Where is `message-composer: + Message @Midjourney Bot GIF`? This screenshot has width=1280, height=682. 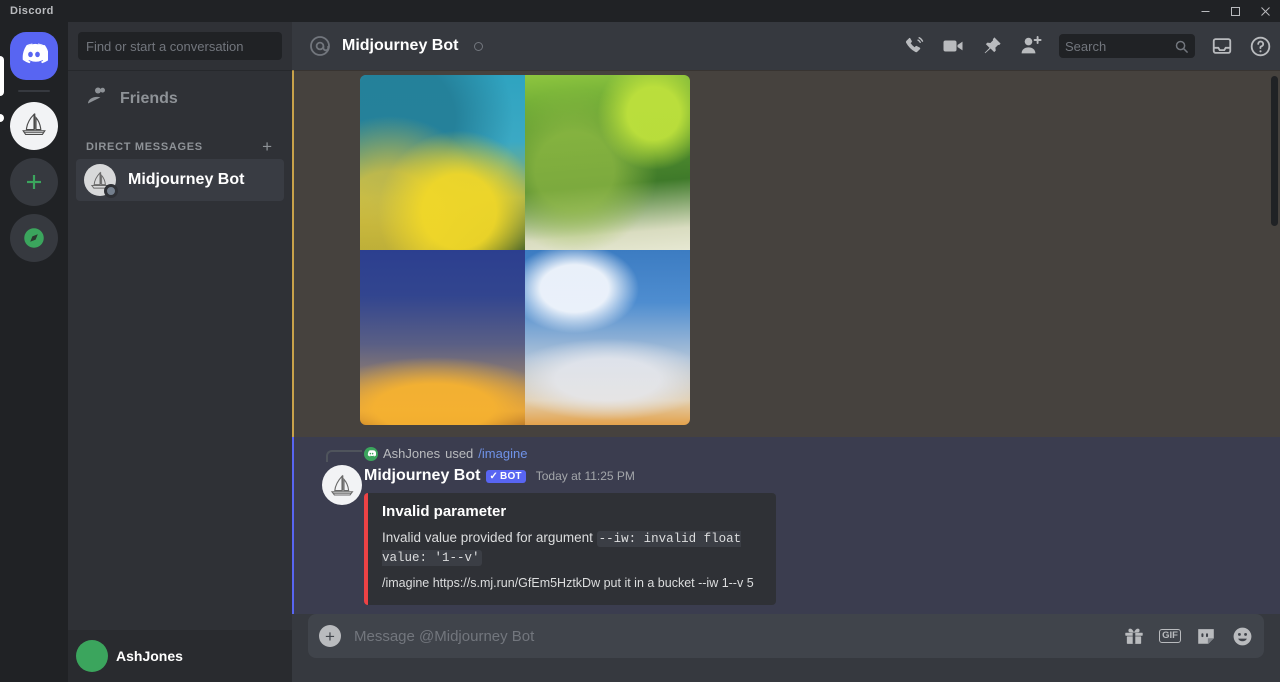 message-composer: + Message @Midjourney Bot GIF is located at coordinates (786, 636).